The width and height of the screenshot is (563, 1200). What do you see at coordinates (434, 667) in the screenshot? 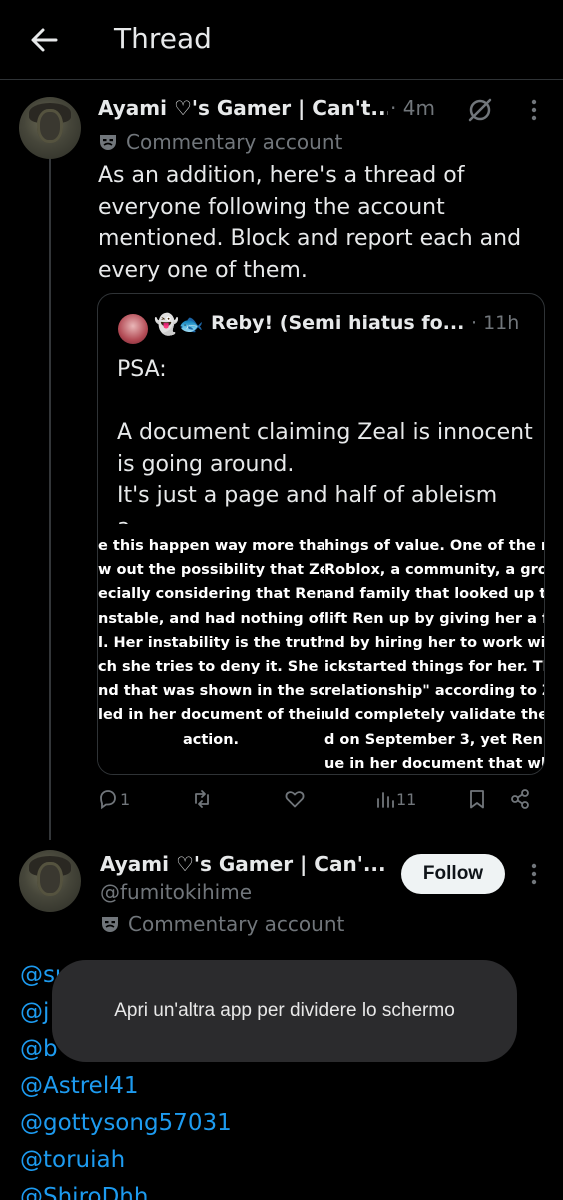
I see `document-line: ickstarted things for her. The` at bounding box center [434, 667].